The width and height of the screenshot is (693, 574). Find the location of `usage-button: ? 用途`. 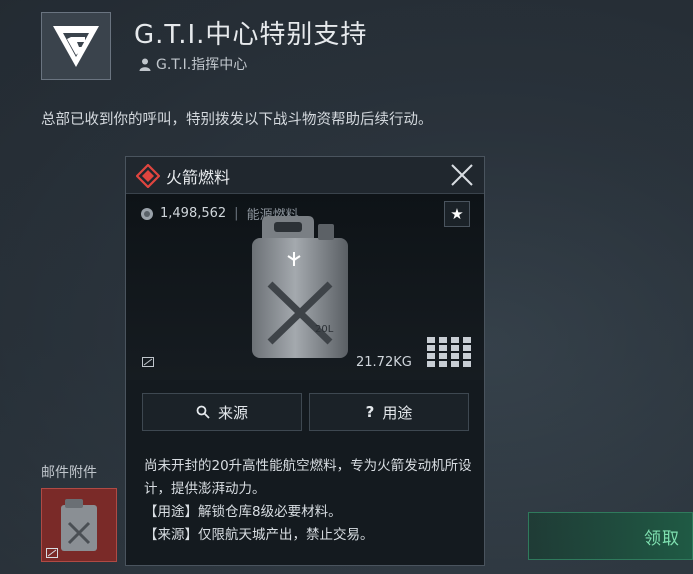

usage-button: ? 用途 is located at coordinates (389, 412).